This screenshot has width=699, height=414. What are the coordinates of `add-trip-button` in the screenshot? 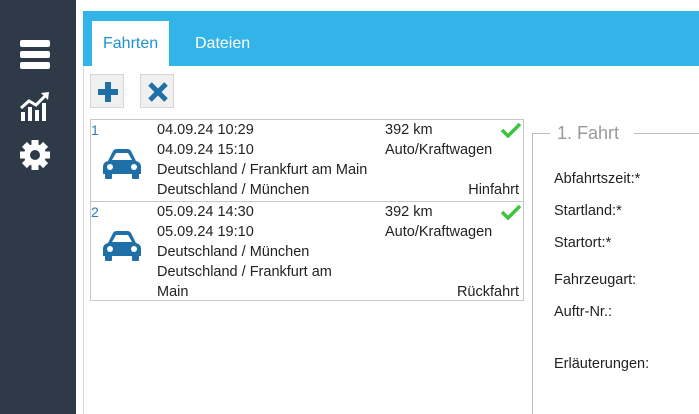 It's located at (107, 91).